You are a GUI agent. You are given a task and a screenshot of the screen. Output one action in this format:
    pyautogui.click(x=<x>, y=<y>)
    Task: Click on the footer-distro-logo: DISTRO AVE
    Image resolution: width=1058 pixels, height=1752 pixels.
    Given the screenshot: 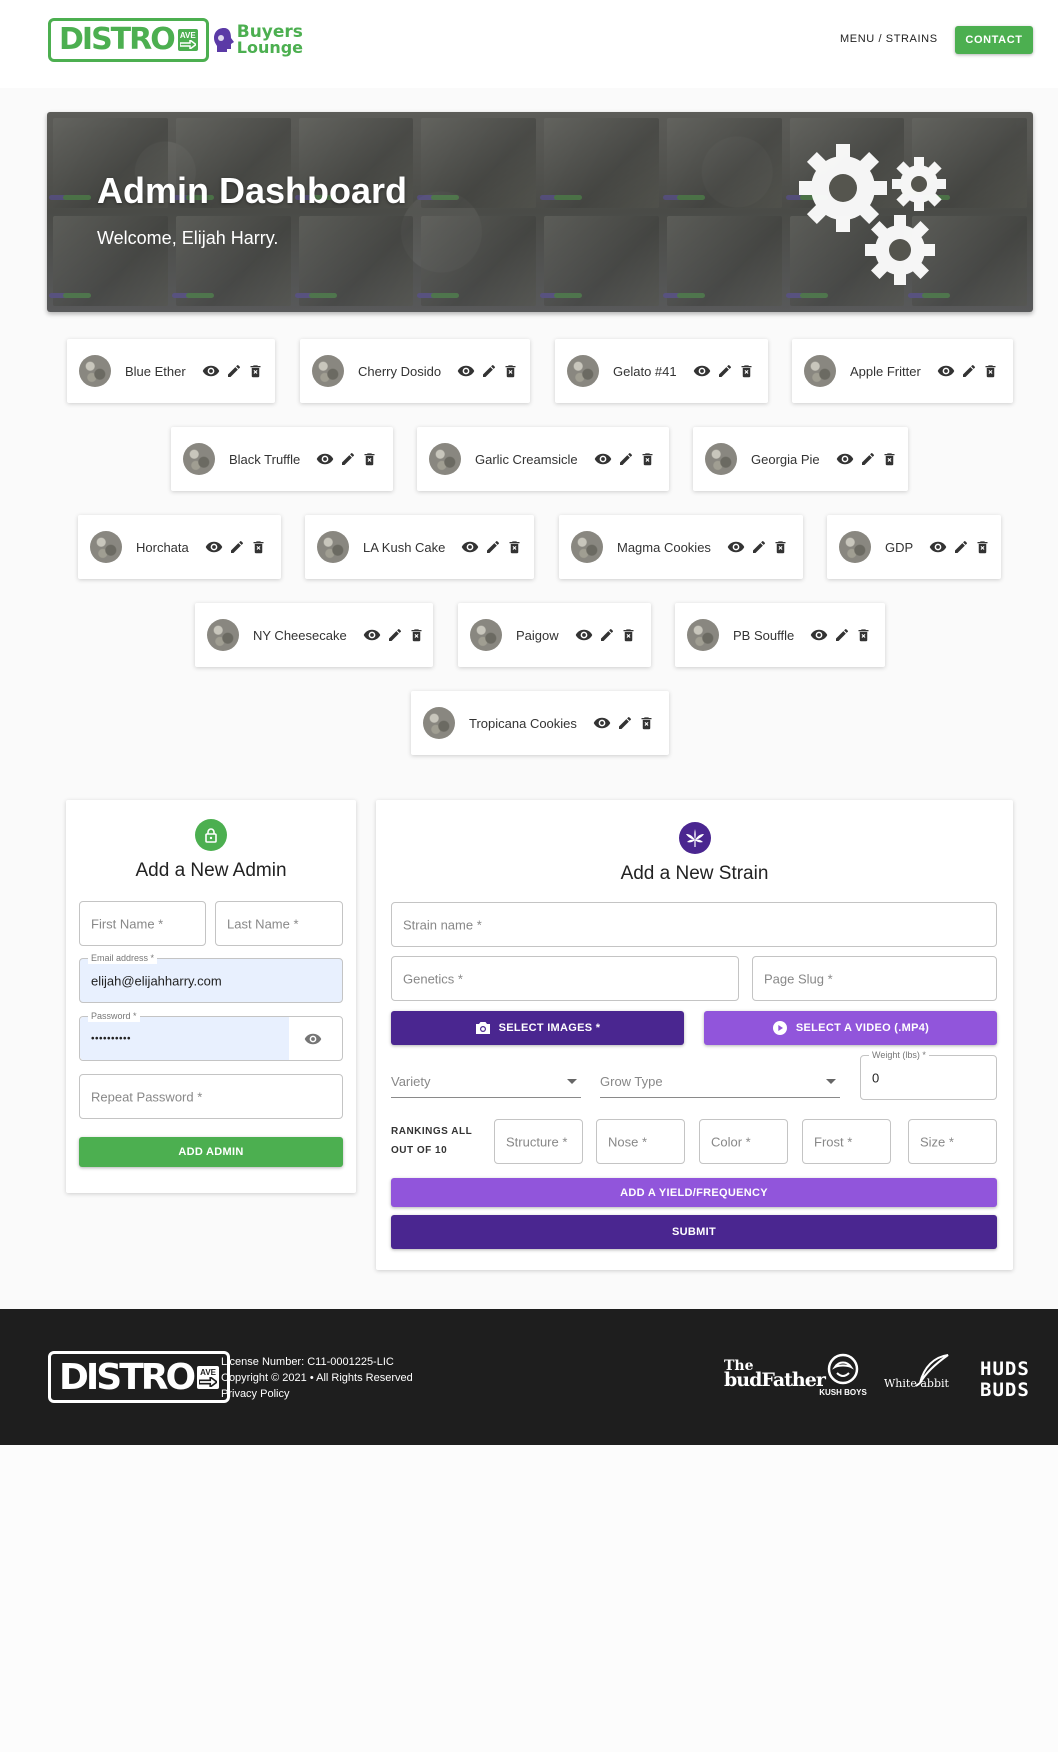 What is the action you would take?
    pyautogui.click(x=139, y=1377)
    